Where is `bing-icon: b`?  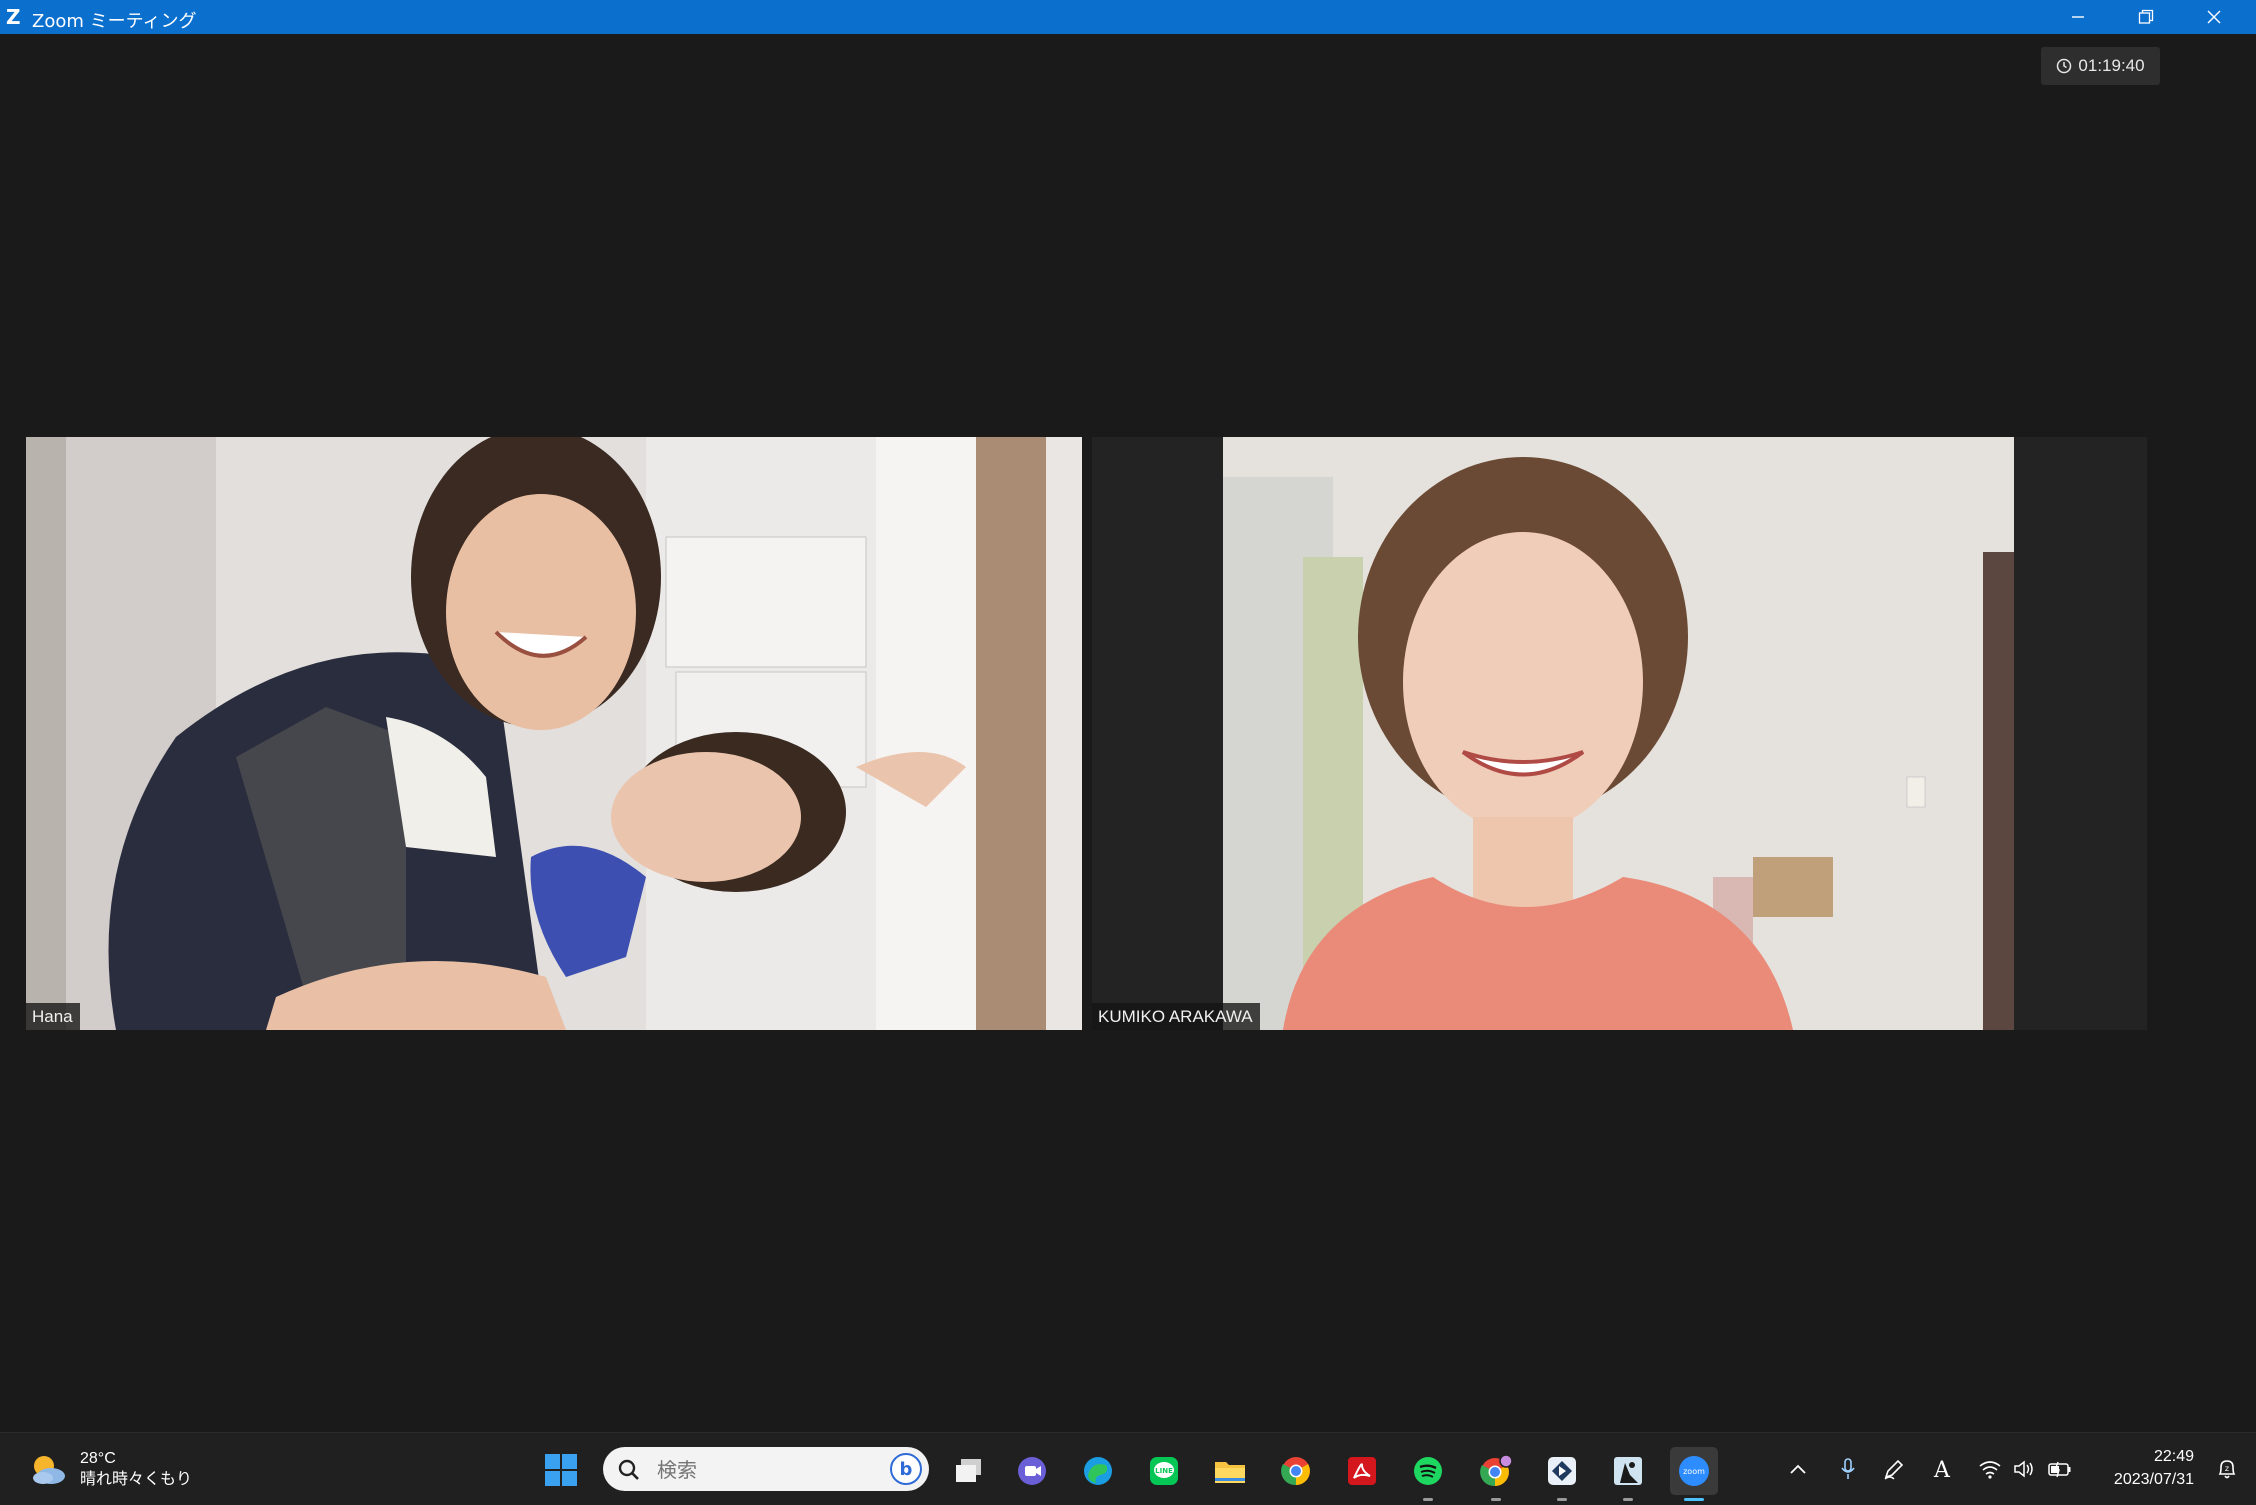 bing-icon: b is located at coordinates (906, 1469).